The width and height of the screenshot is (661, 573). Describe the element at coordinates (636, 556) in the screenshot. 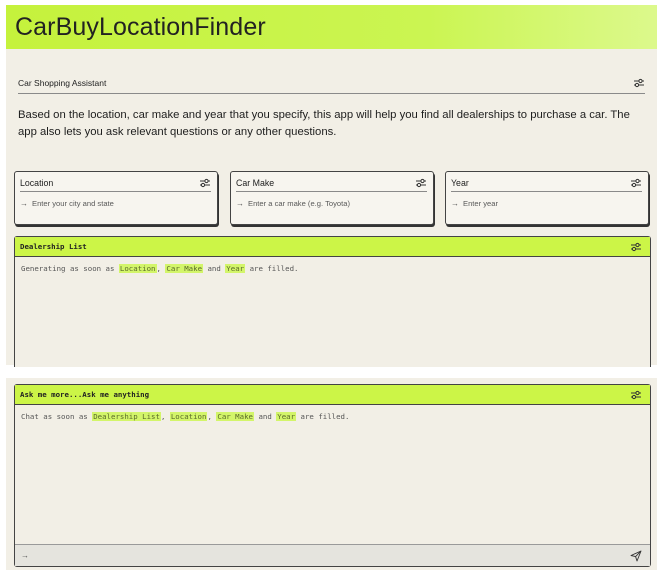

I see `send-icon` at that location.